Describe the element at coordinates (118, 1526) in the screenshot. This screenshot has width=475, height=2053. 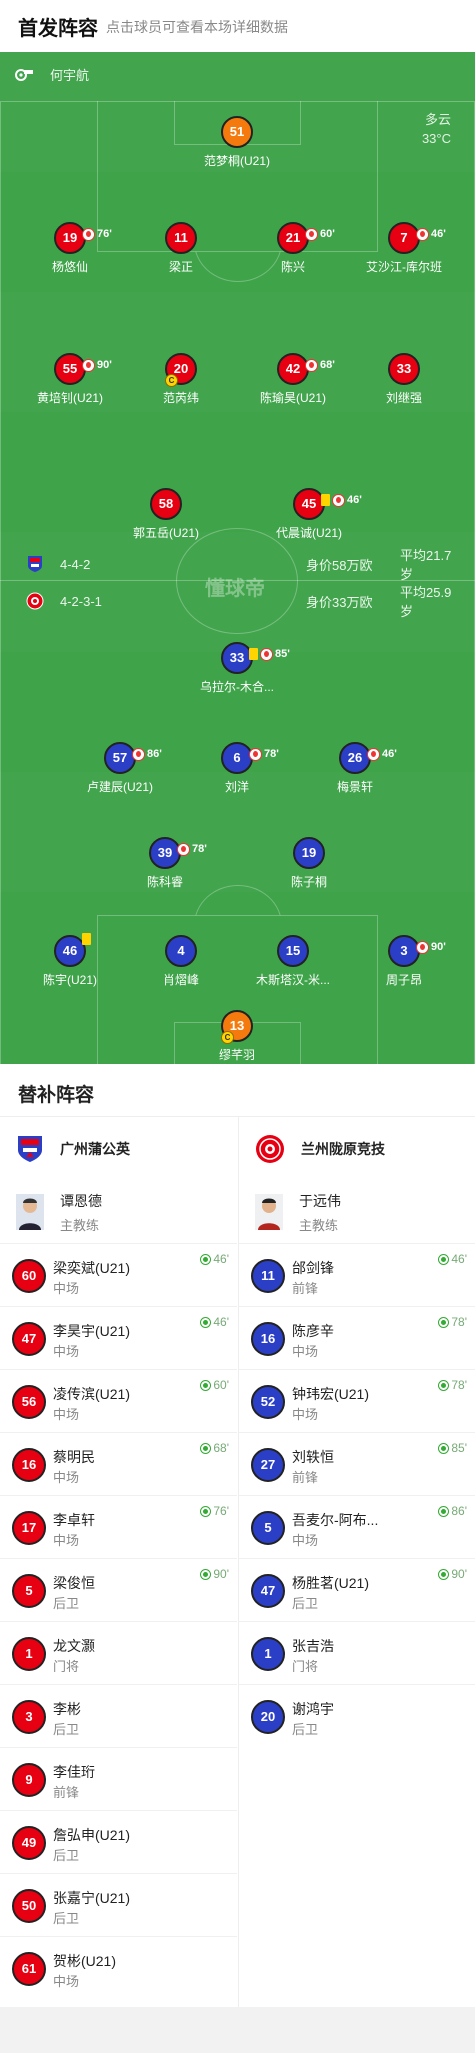
I see `substitute-row: 17 李卓轩 中场 76'` at that location.